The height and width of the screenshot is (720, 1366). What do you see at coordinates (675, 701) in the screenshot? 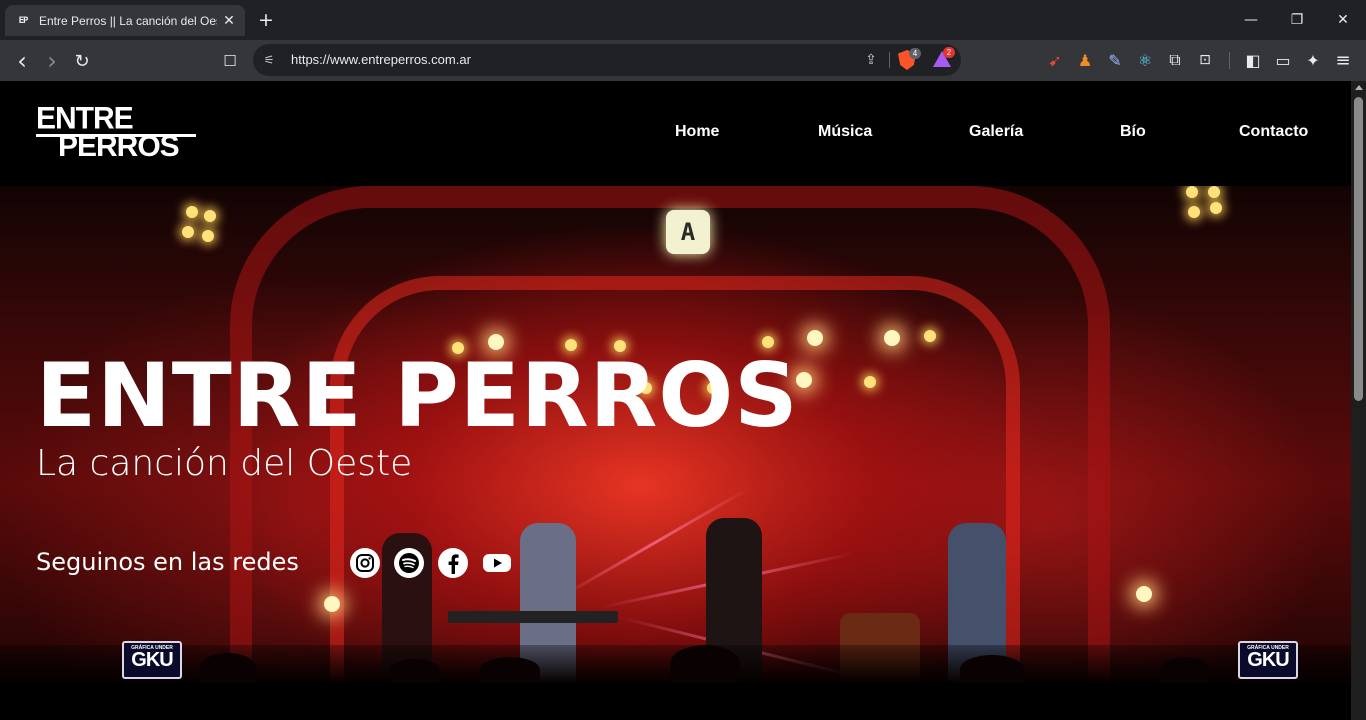
I see `page-bottom-section` at bounding box center [675, 701].